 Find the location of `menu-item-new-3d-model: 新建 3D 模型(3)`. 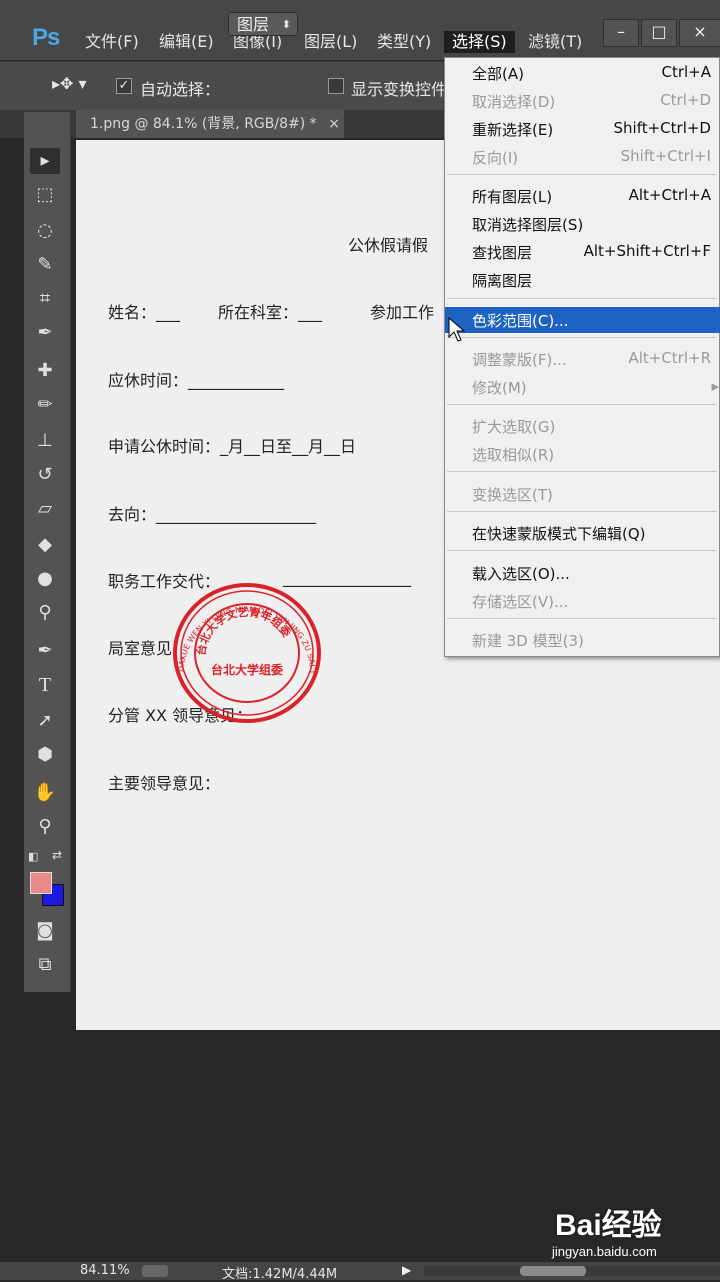

menu-item-new-3d-model: 新建 3D 模型(3) is located at coordinates (582, 640).